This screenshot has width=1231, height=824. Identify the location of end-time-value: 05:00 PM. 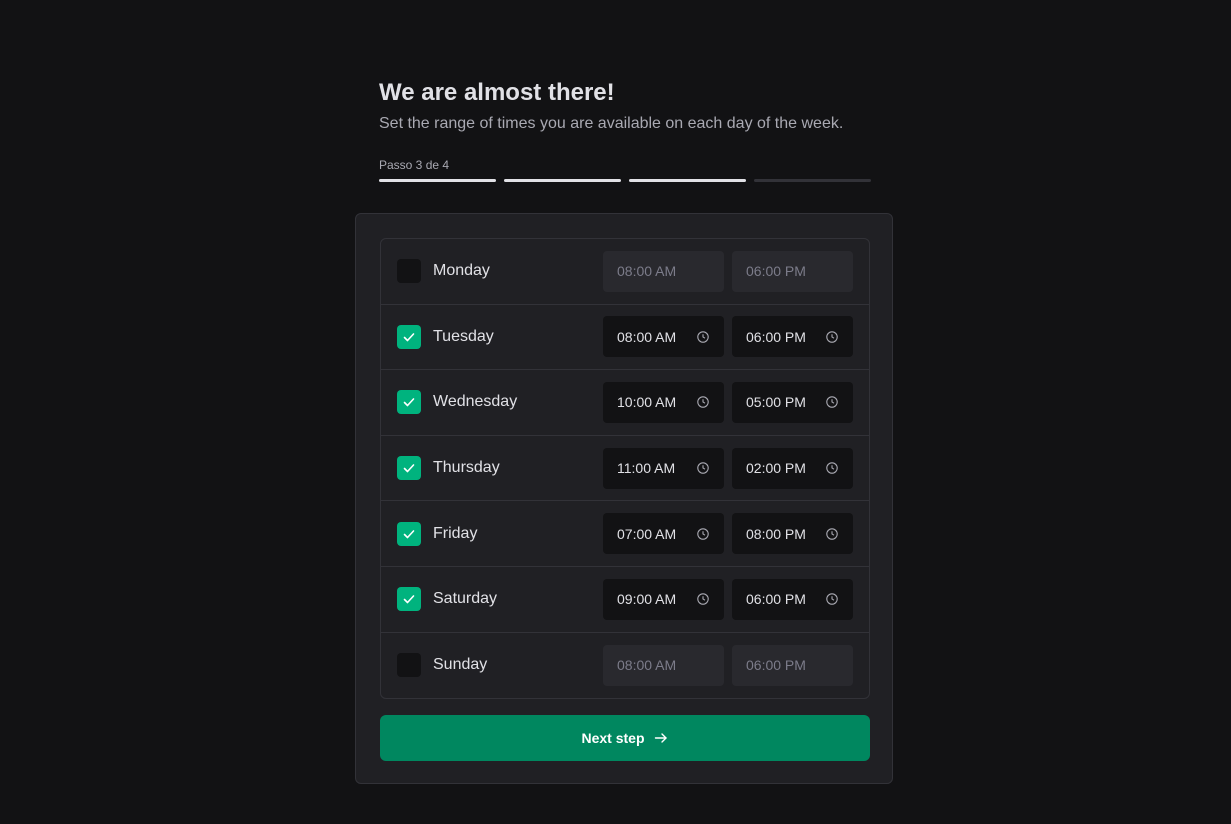
(776, 402).